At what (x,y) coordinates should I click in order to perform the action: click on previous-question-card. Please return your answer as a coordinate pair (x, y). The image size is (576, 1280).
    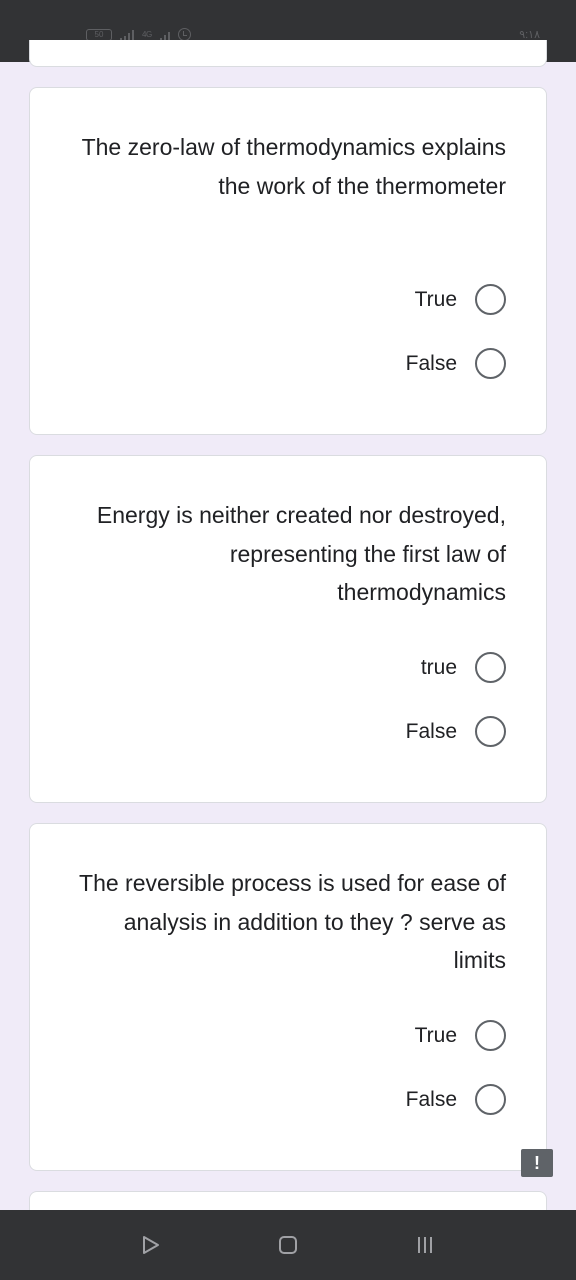
    Looking at the image, I should click on (288, 53).